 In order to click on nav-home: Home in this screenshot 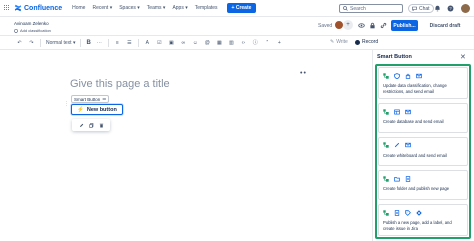, I will do `click(78, 8)`.